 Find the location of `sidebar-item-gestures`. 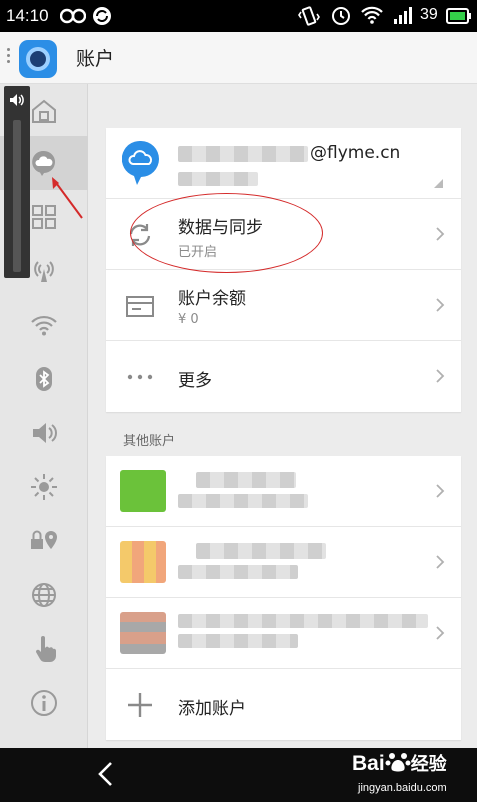

sidebar-item-gestures is located at coordinates (44, 649).